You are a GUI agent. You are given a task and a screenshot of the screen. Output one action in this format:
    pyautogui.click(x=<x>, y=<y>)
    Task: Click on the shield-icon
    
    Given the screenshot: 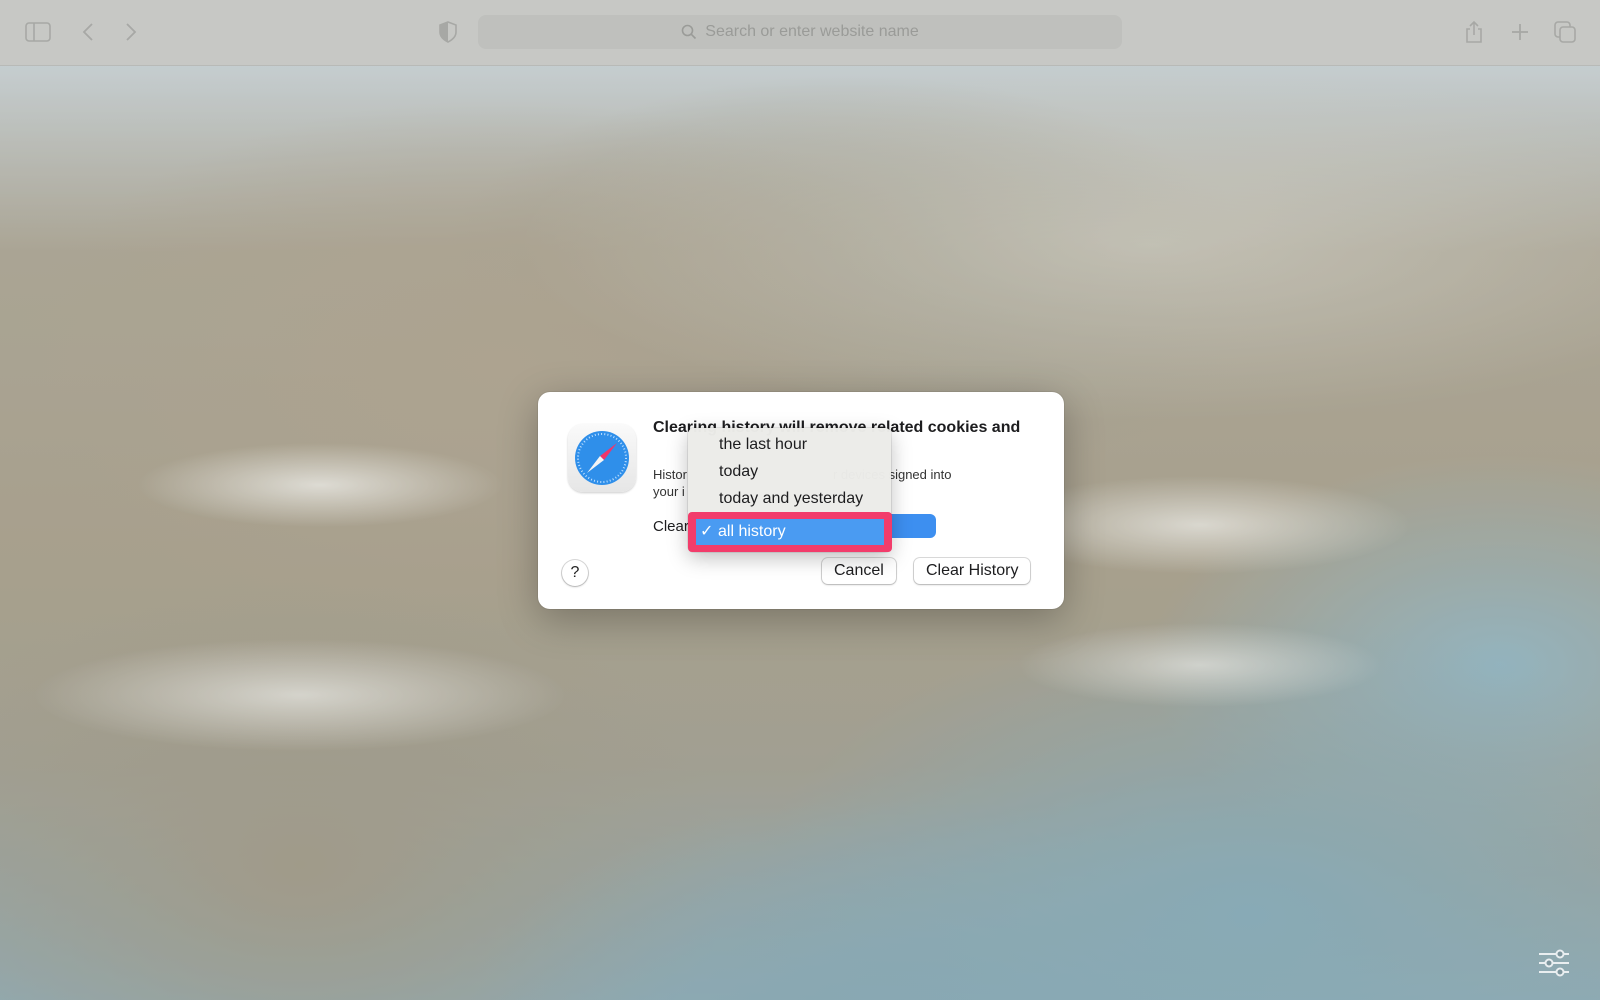 What is the action you would take?
    pyautogui.click(x=448, y=32)
    